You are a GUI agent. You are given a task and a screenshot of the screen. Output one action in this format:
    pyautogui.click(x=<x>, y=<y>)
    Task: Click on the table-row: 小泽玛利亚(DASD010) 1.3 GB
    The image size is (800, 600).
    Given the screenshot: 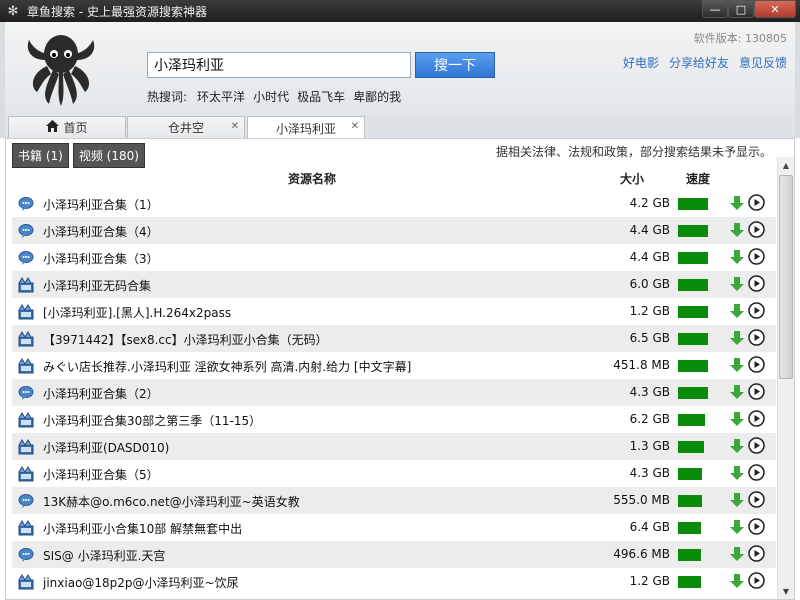 What is the action you would take?
    pyautogui.click(x=394, y=446)
    